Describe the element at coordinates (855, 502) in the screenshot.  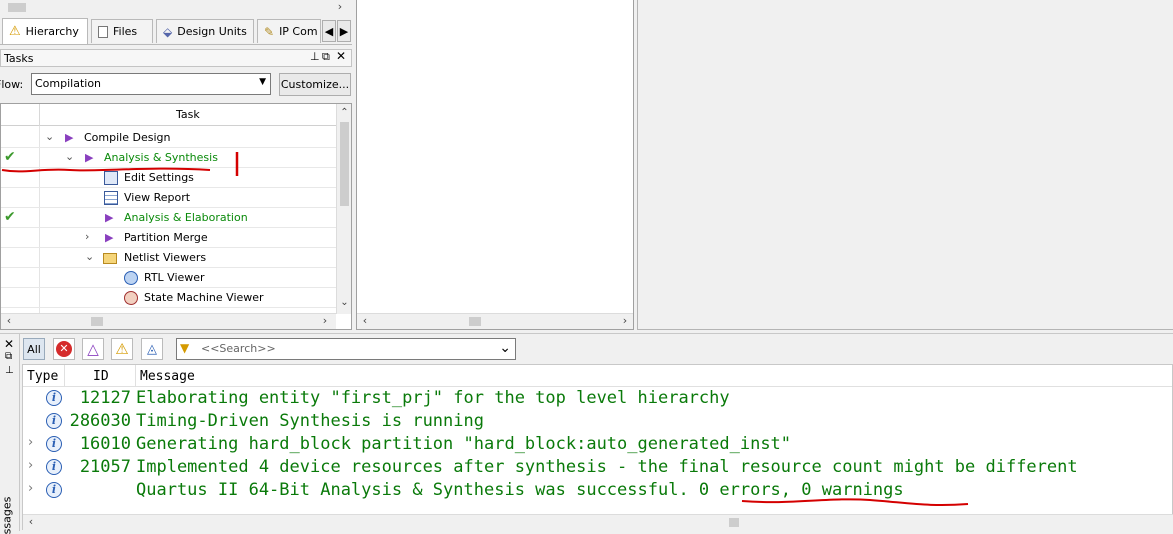
I see `annotation-underline-errors` at that location.